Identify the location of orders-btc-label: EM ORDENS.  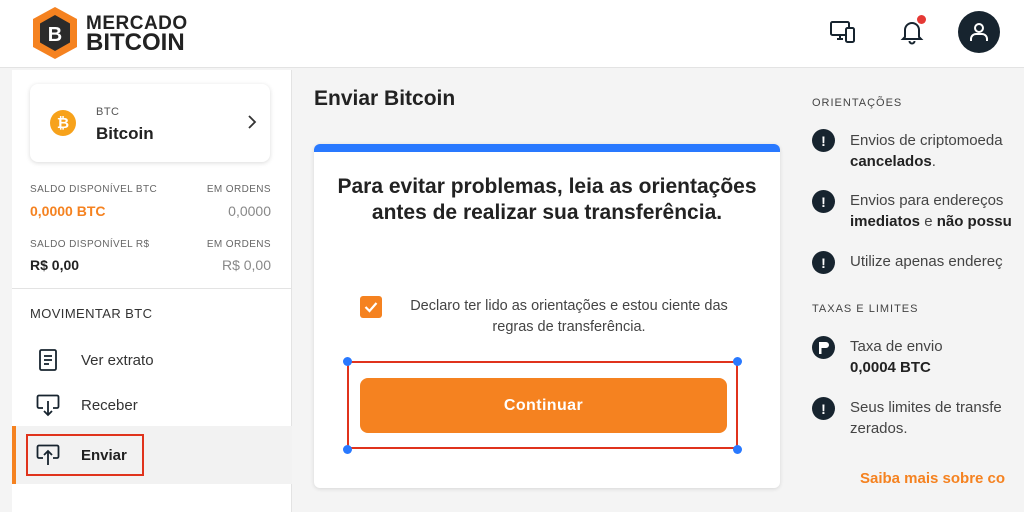
(238, 189).